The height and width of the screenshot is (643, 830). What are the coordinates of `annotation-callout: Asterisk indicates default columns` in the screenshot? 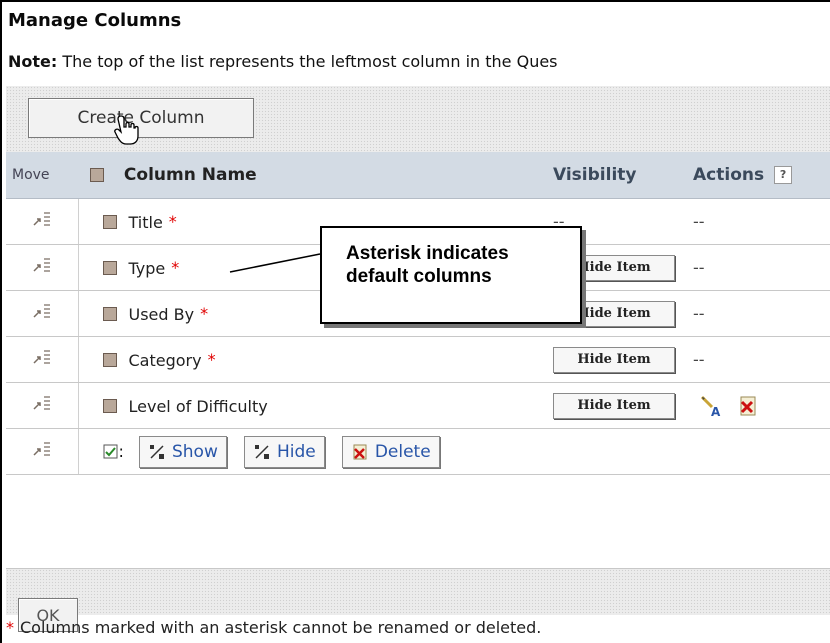 It's located at (451, 275).